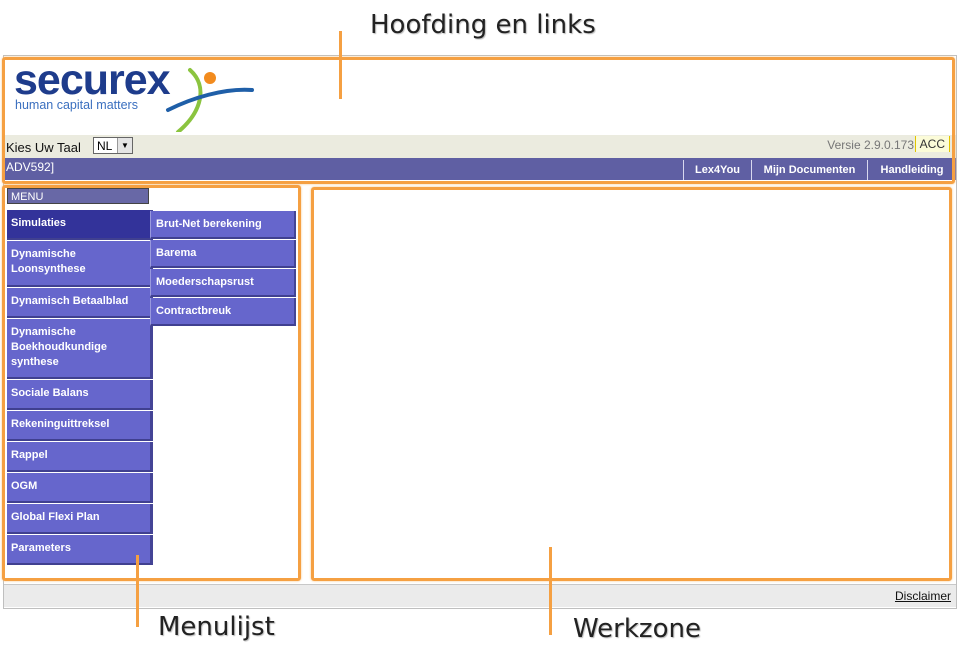 This screenshot has width=969, height=648. What do you see at coordinates (137, 591) in the screenshot?
I see `annotation-line-menu` at bounding box center [137, 591].